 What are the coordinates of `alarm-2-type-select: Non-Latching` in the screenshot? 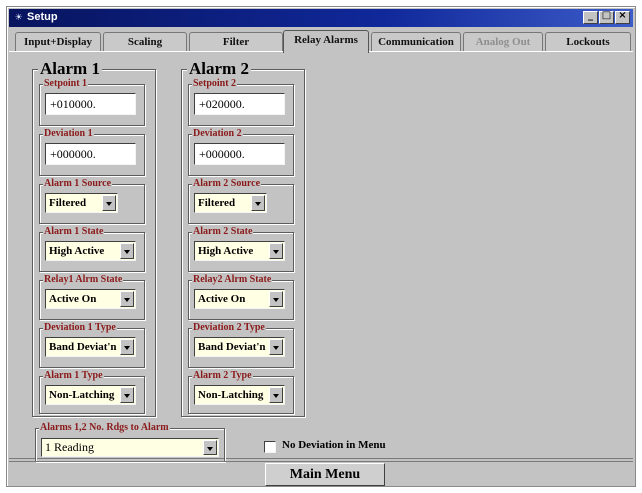 It's located at (239, 395).